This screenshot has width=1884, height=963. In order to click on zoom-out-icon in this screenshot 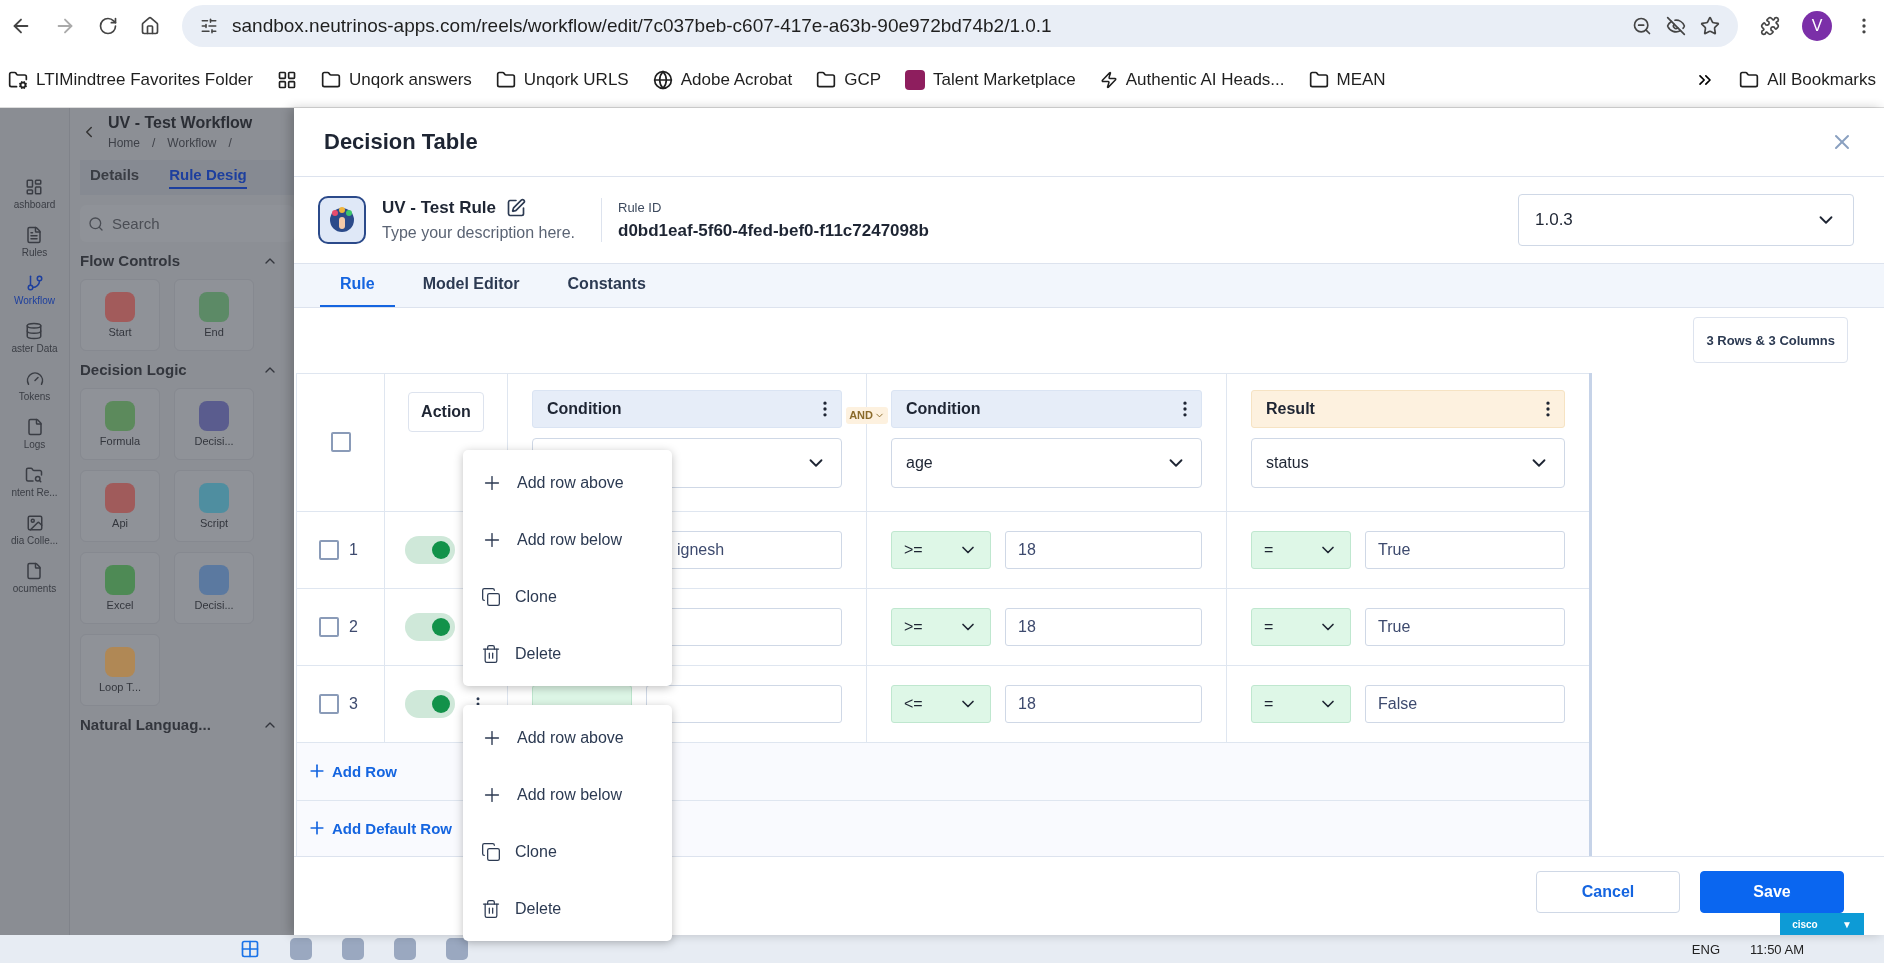, I will do `click(1642, 26)`.